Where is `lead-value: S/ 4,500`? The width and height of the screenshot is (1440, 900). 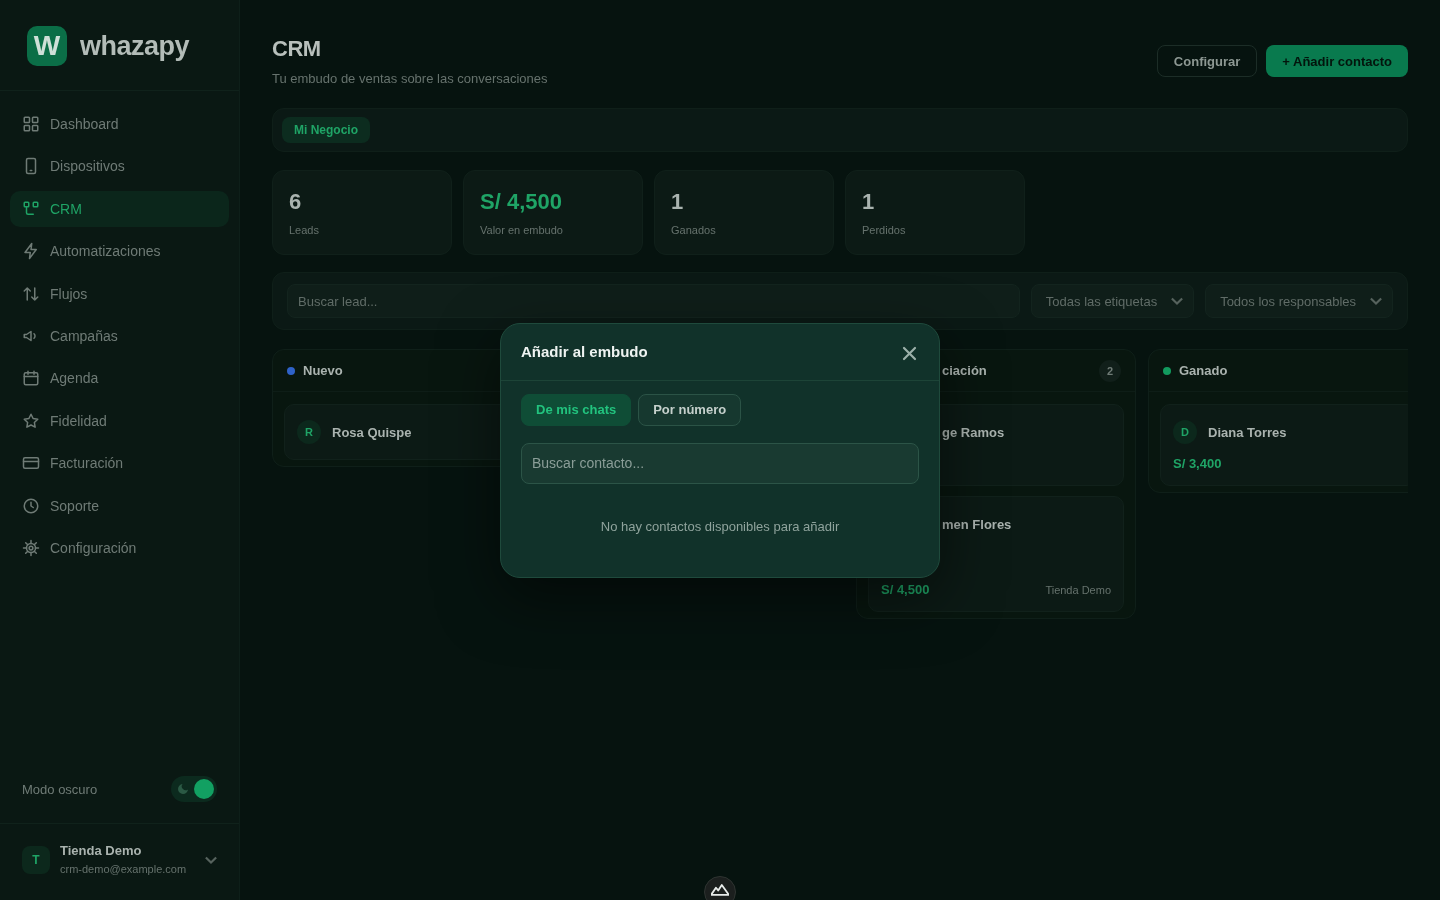 lead-value: S/ 4,500 is located at coordinates (905, 590).